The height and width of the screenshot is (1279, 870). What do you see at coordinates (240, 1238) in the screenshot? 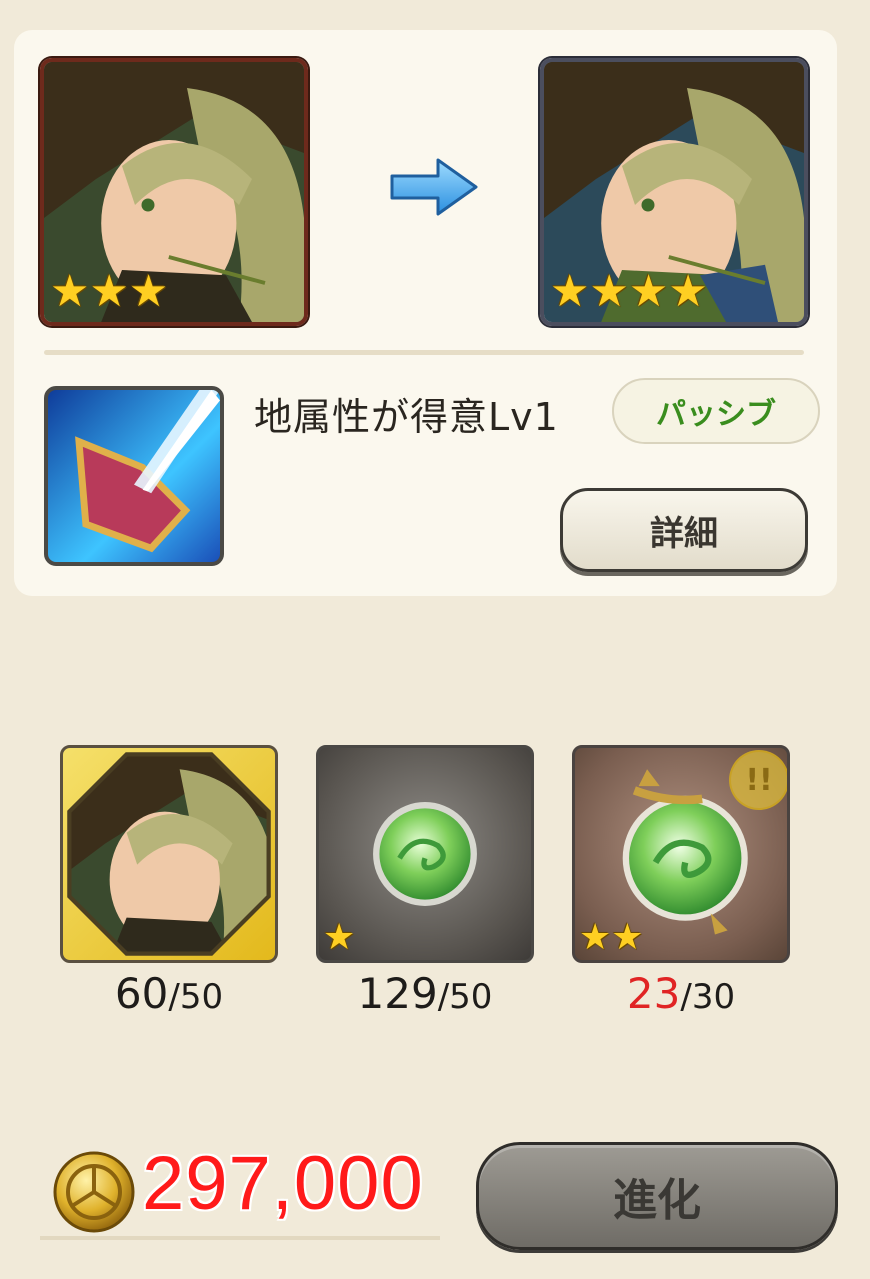
I see `cost-underline` at bounding box center [240, 1238].